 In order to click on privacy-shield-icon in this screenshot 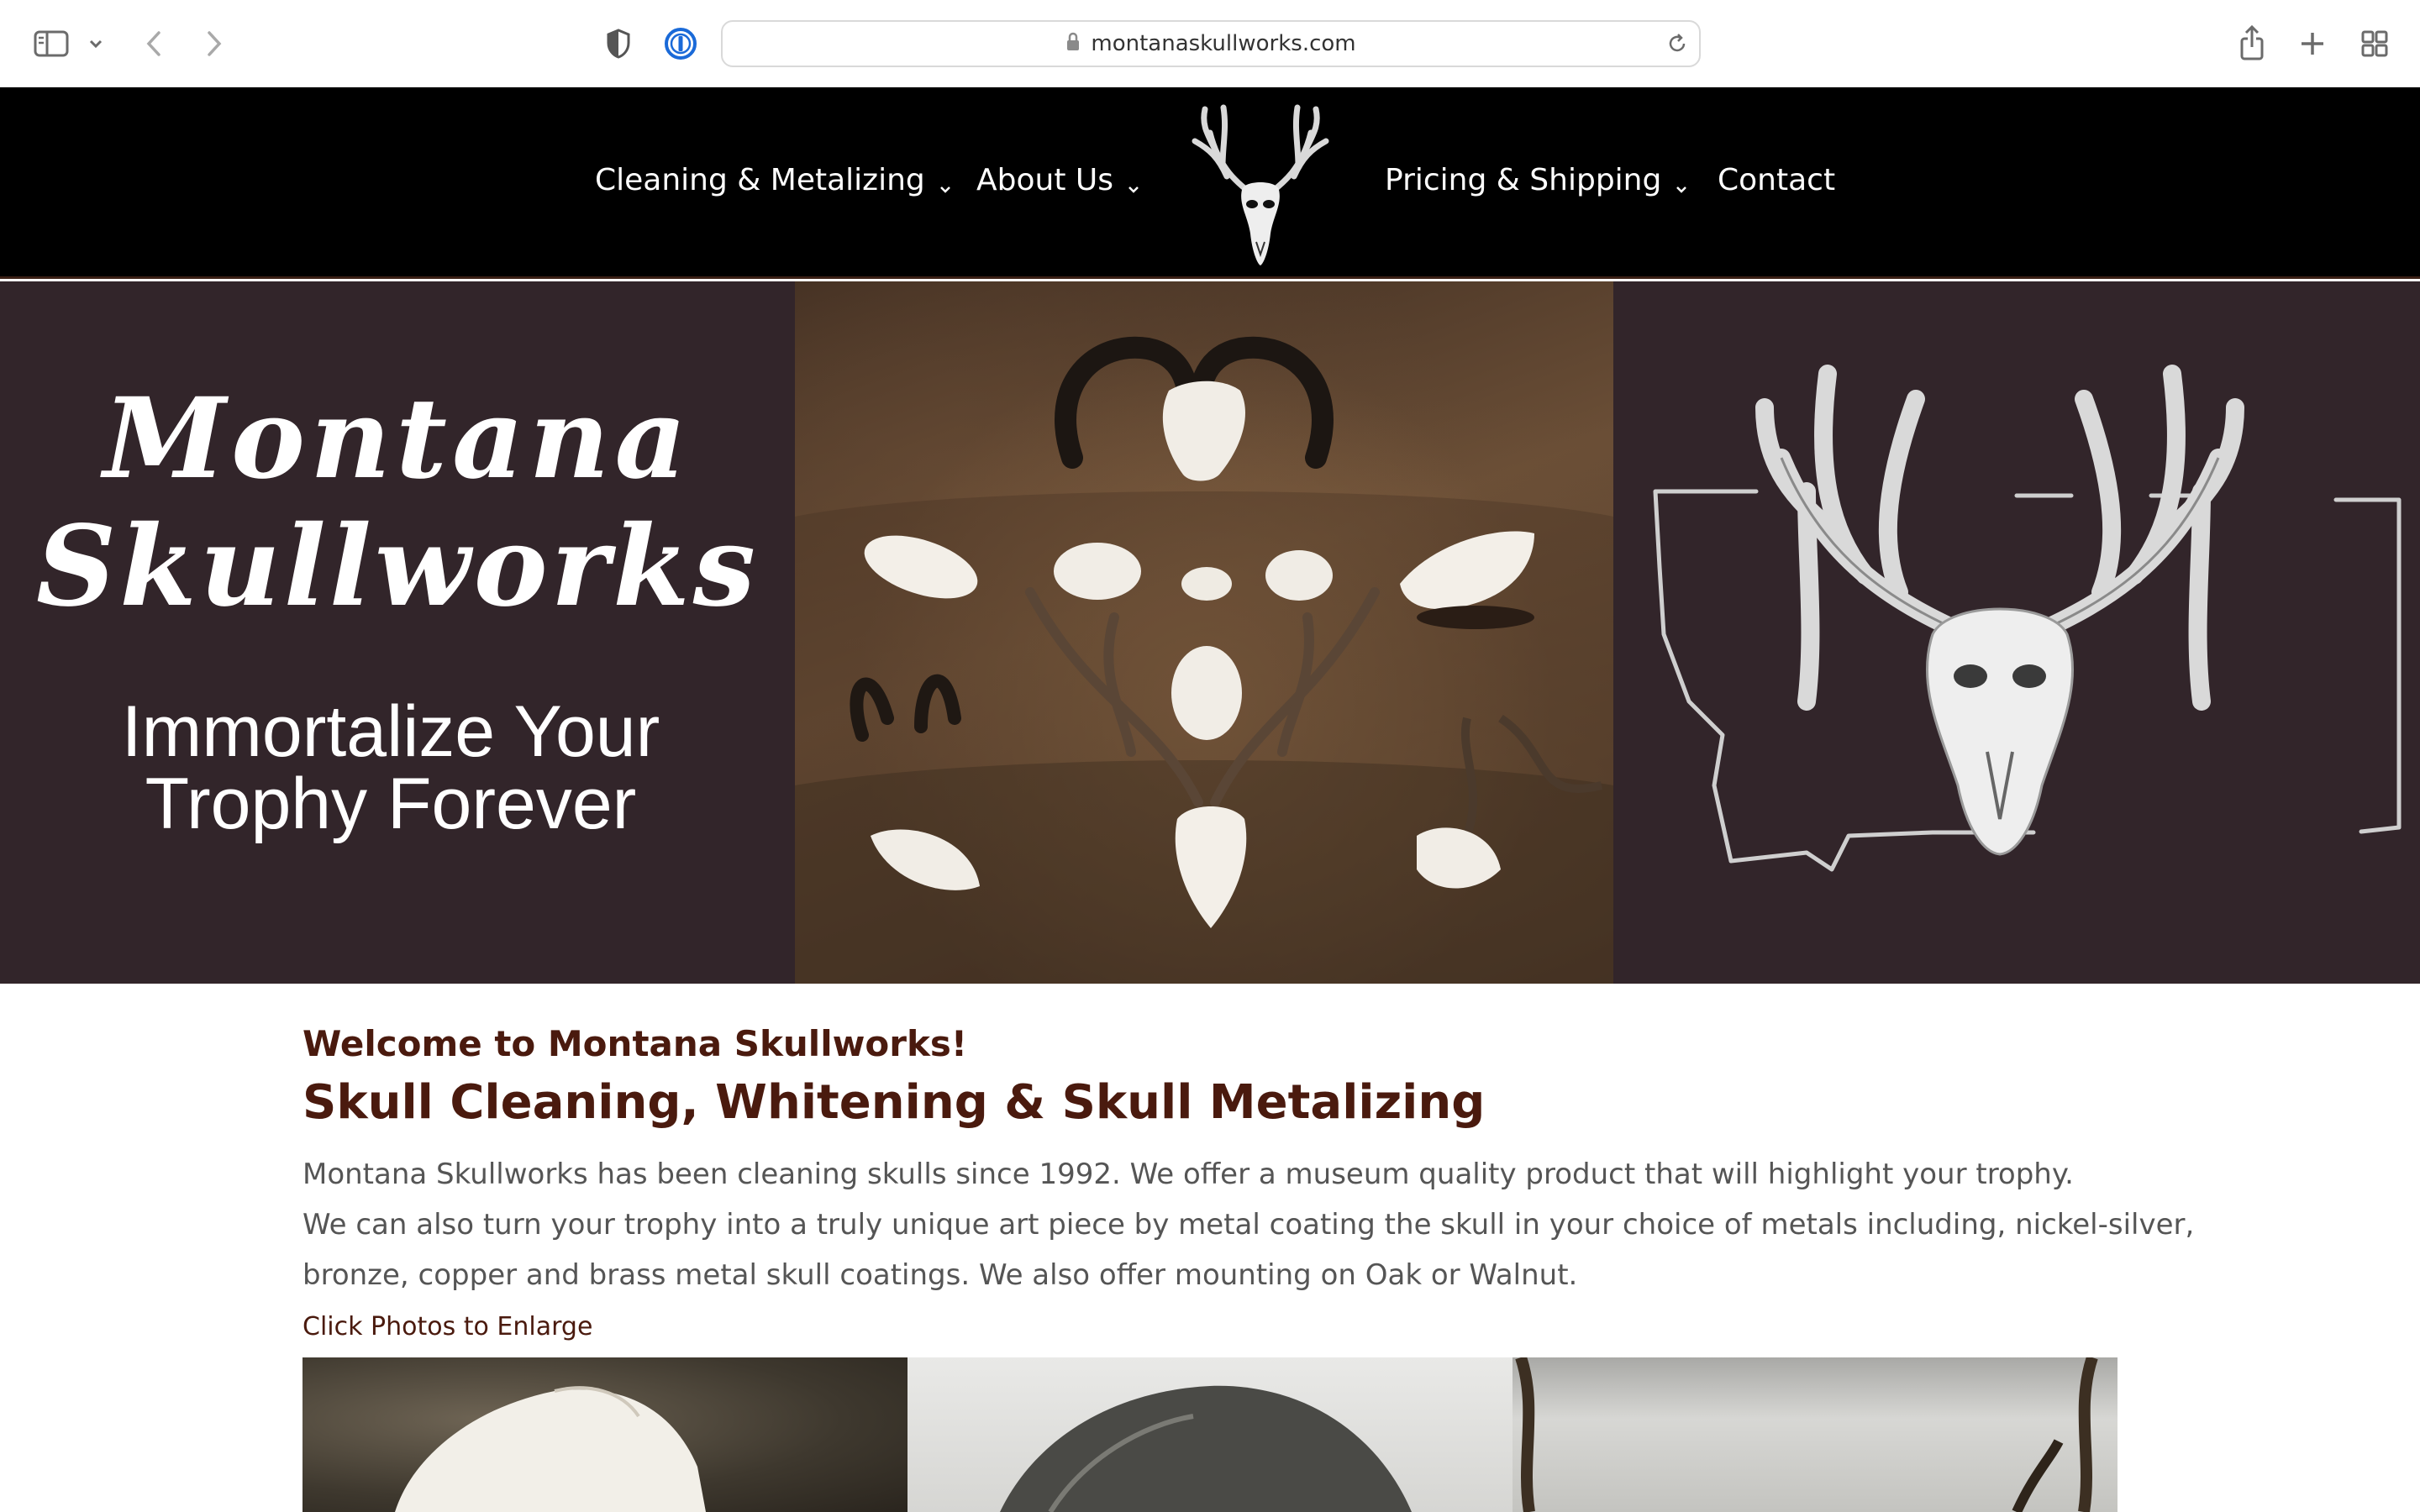, I will do `click(618, 43)`.